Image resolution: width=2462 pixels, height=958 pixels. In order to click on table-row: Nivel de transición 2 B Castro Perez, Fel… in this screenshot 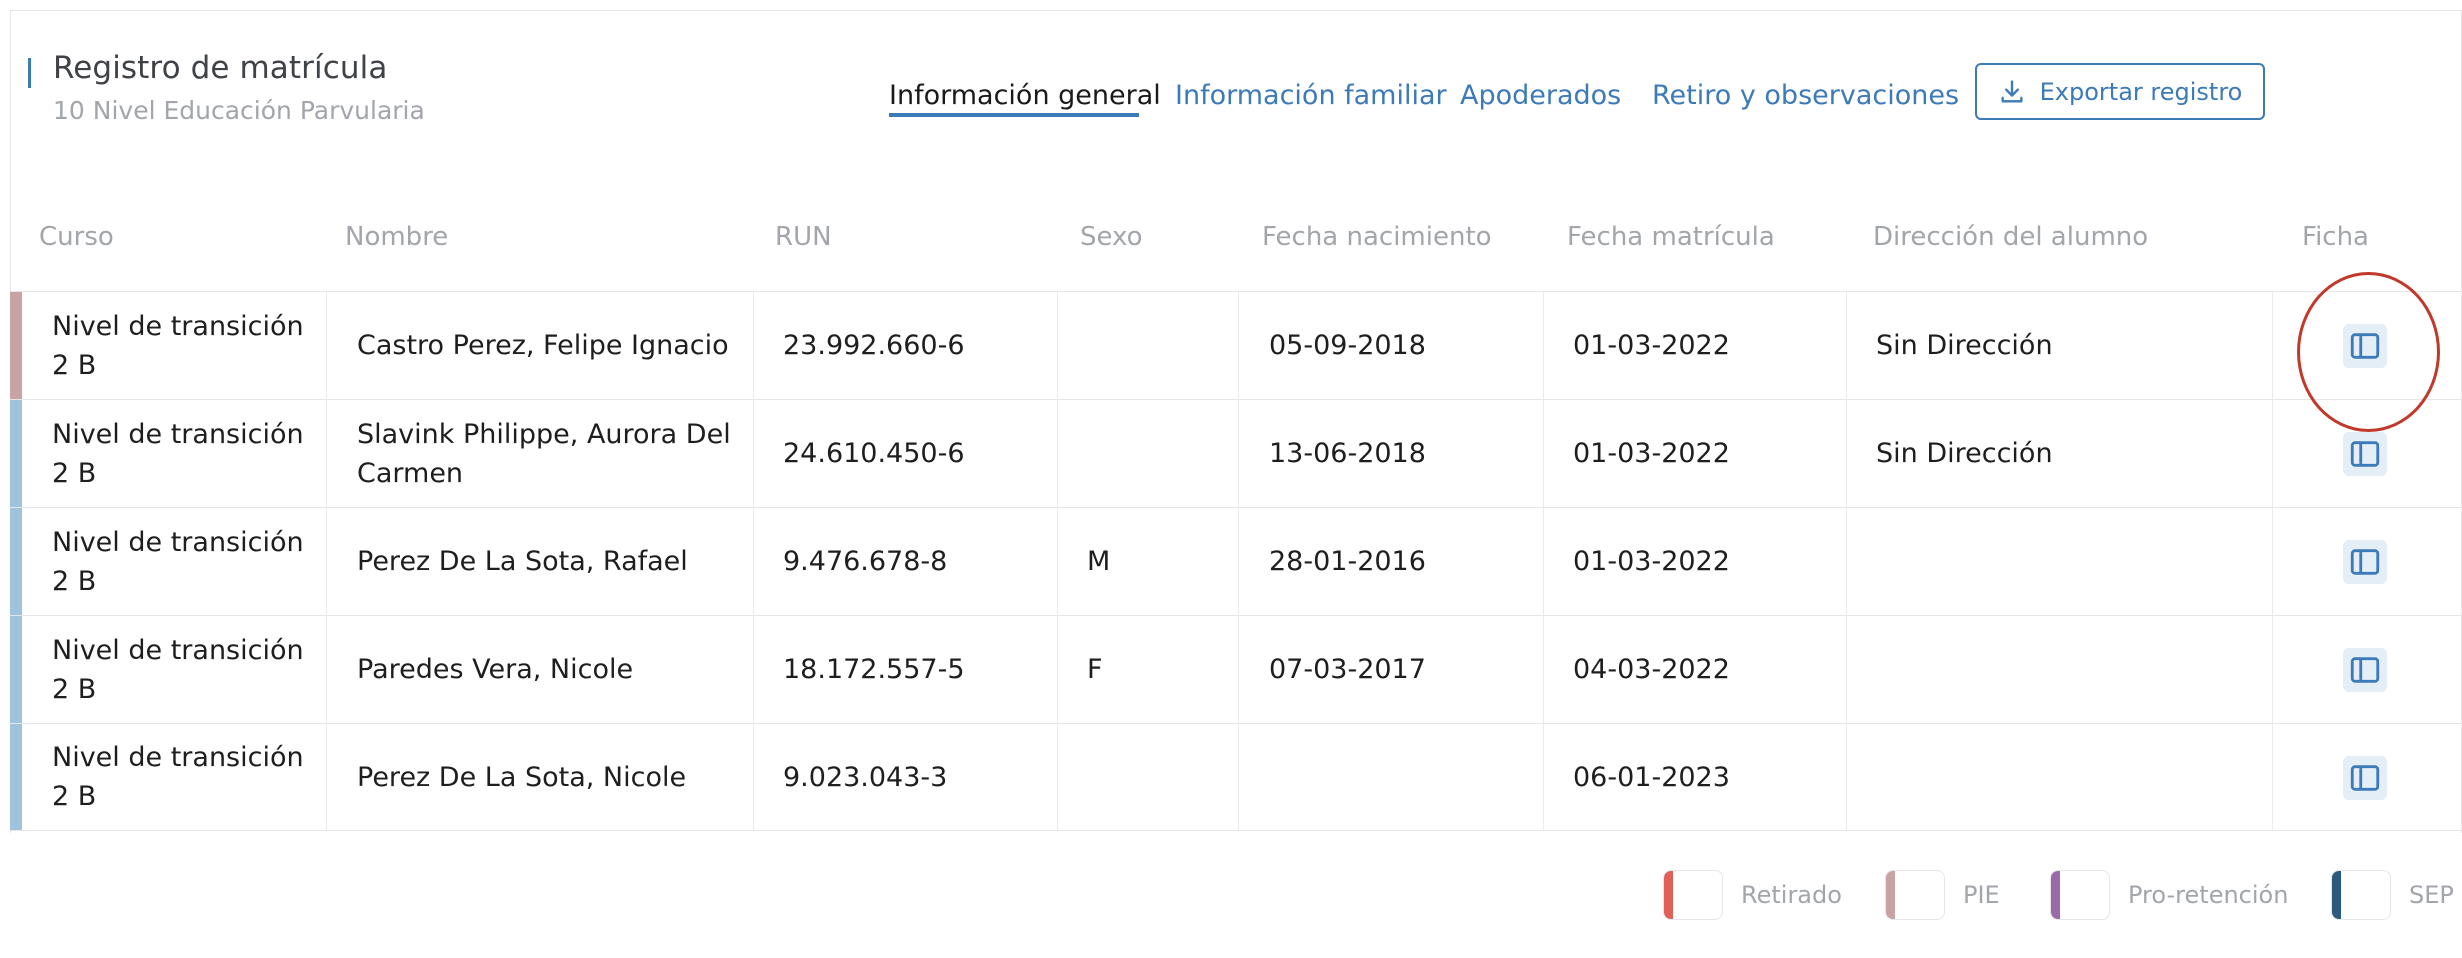, I will do `click(1236, 345)`.